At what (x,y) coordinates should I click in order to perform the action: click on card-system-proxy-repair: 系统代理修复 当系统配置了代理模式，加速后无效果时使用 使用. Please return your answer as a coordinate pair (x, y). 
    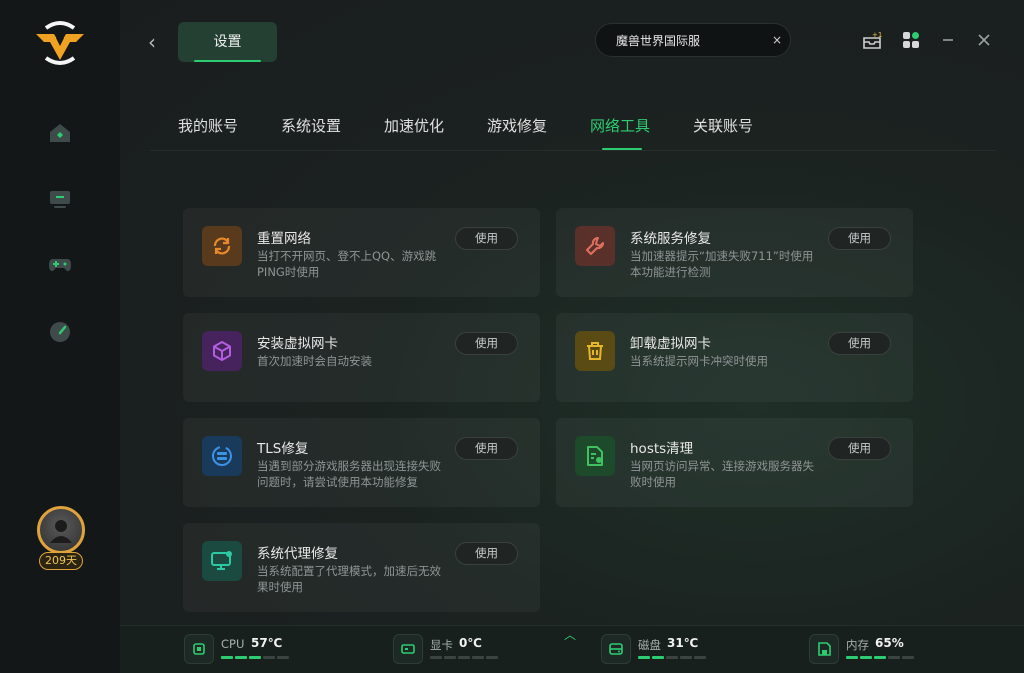
    Looking at the image, I should click on (361, 567).